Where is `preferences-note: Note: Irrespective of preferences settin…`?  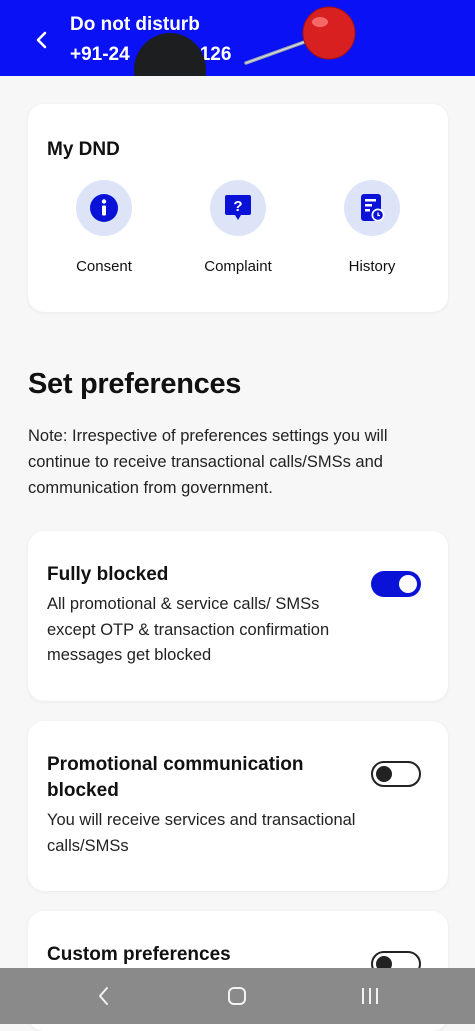
preferences-note: Note: Irrespective of preferences settin… is located at coordinates (208, 462).